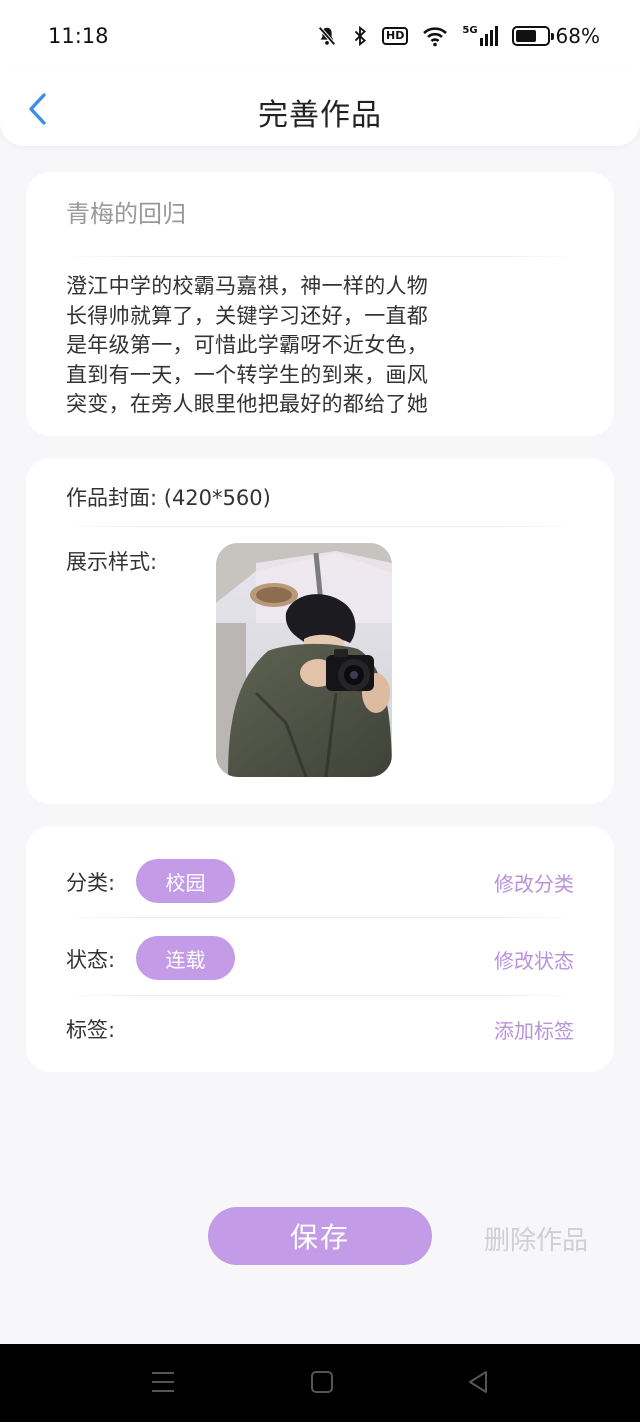 Image resolution: width=640 pixels, height=1422 pixels. I want to click on add-tag-link: 添加标签, so click(534, 1029).